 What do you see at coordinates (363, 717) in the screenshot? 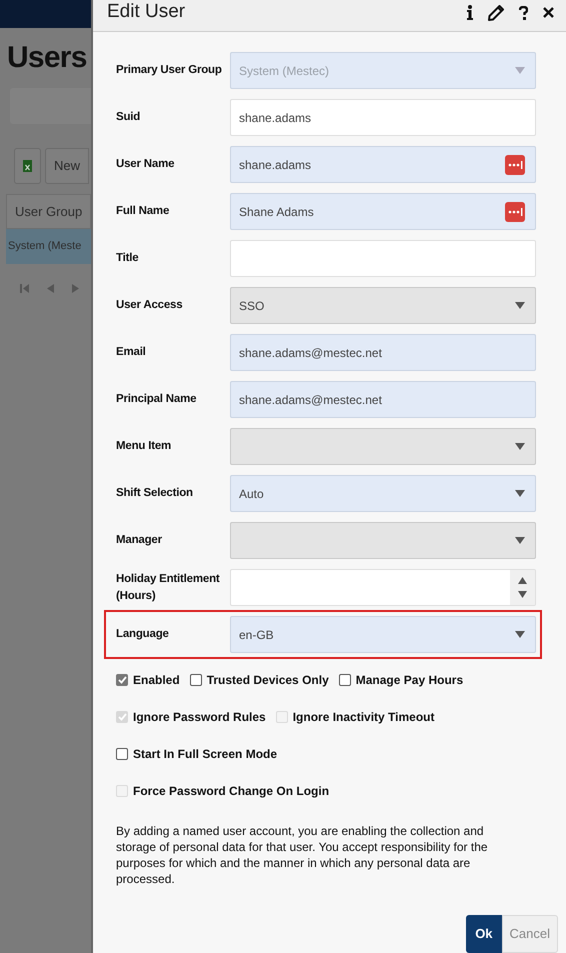
I see `checkbox-label: Ignore Inactivity Timeout` at bounding box center [363, 717].